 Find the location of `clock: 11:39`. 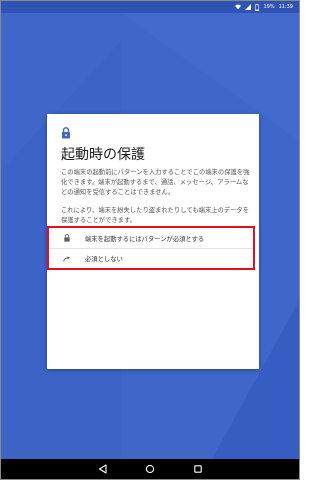

clock: 11:39 is located at coordinates (285, 7).